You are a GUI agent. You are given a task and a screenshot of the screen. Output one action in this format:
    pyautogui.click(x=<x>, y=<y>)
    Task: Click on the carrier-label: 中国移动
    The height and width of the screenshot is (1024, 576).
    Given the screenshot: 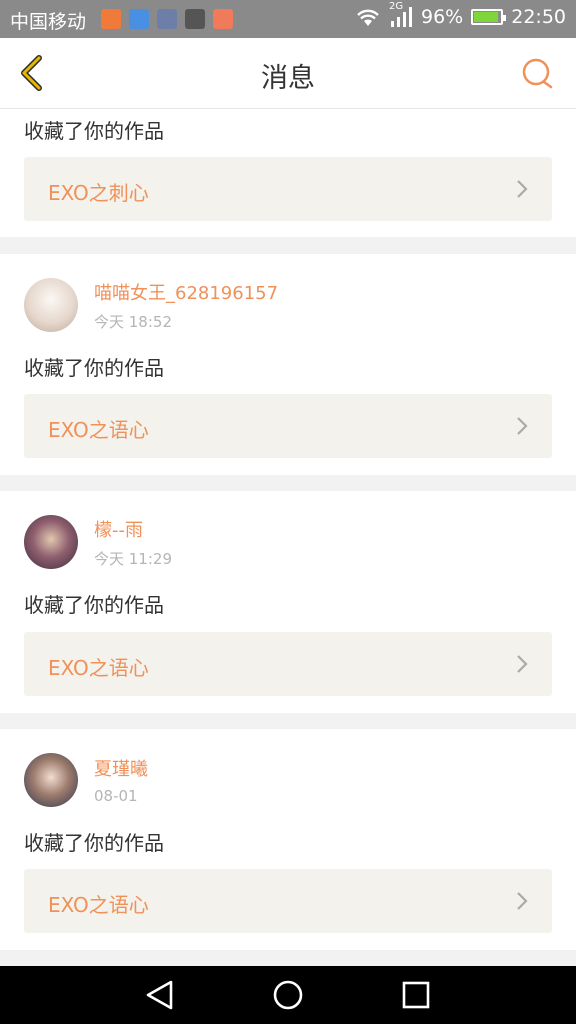 What is the action you would take?
    pyautogui.click(x=48, y=22)
    